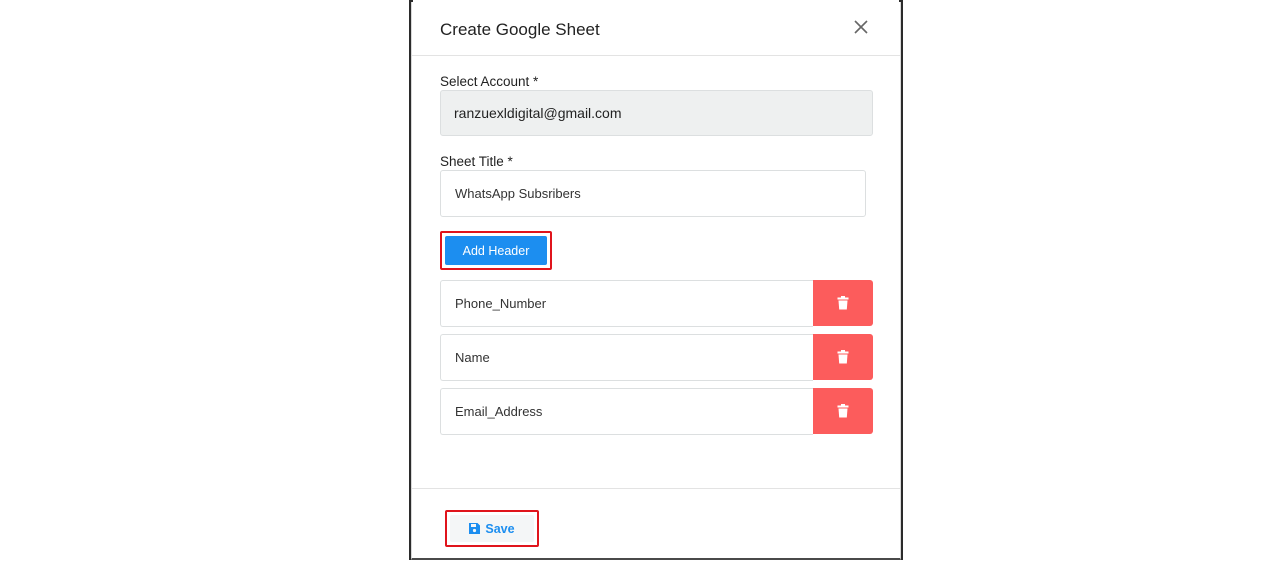  I want to click on save-highlight: Save, so click(492, 528).